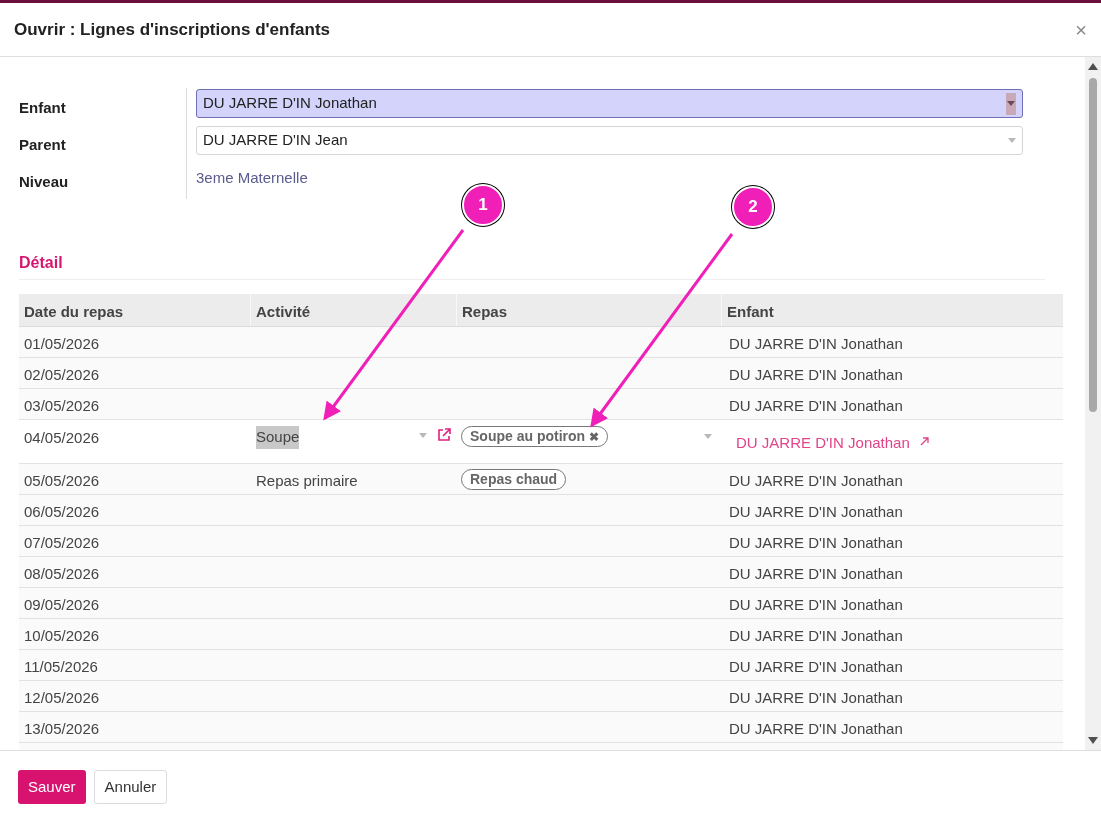 The image size is (1101, 820). Describe the element at coordinates (42, 144) in the screenshot. I see `field-label: Parent` at that location.